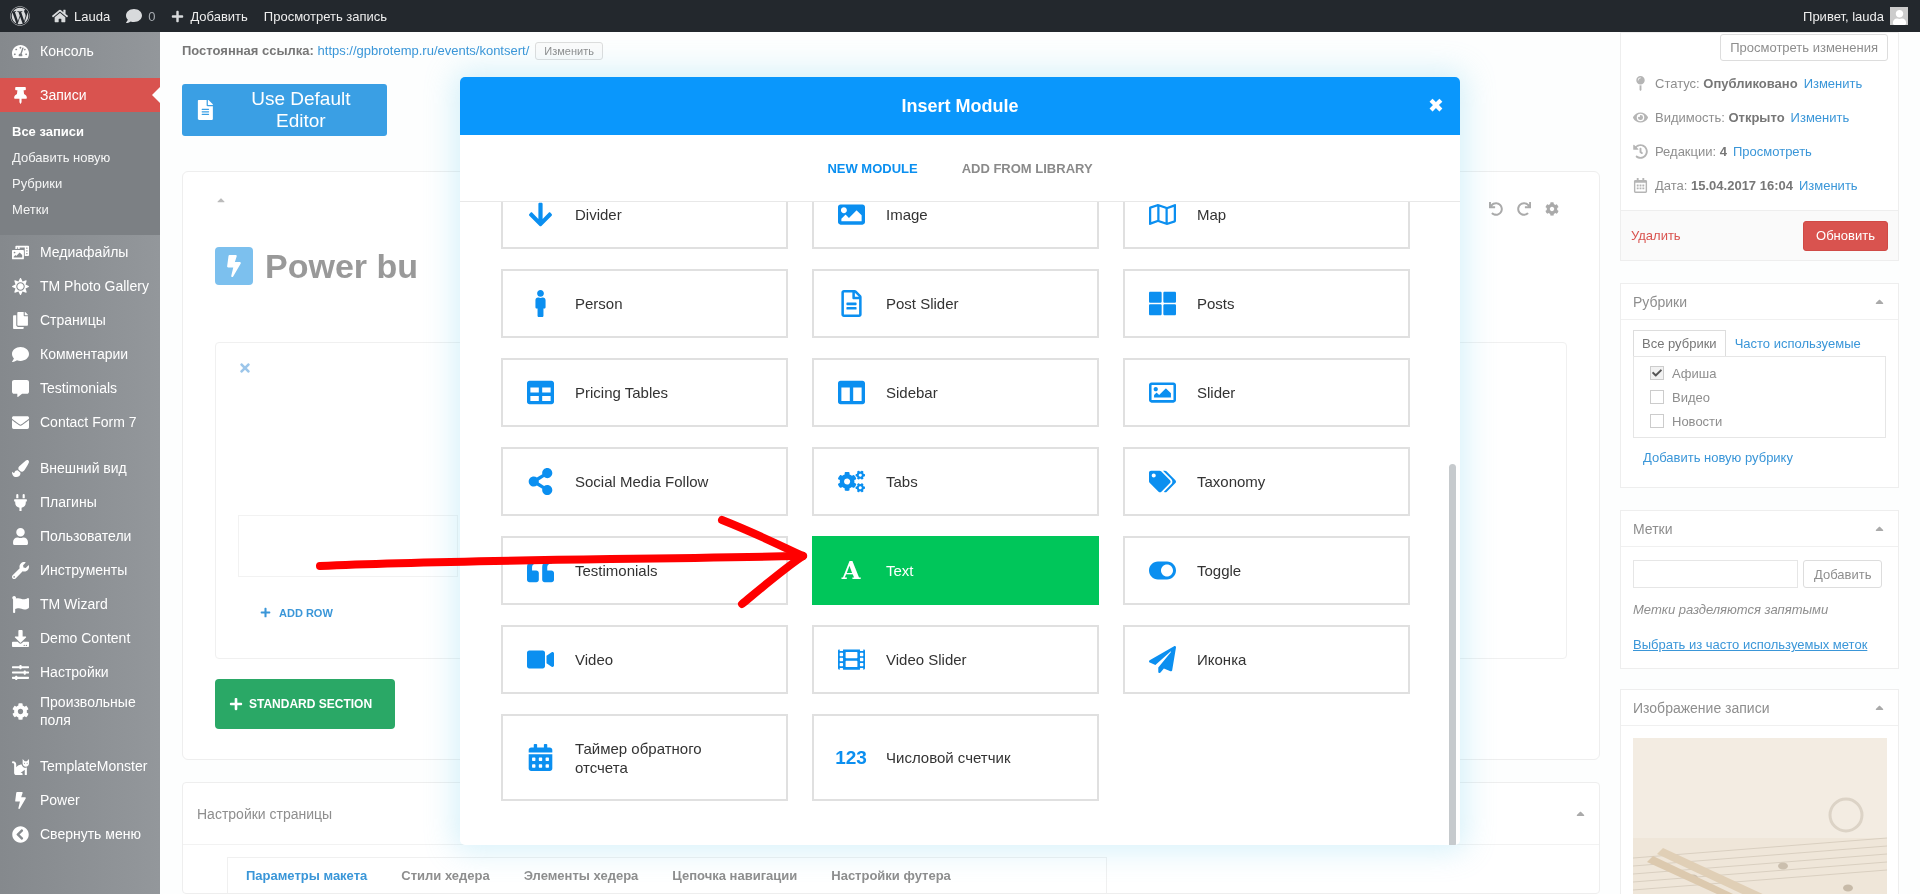  Describe the element at coordinates (80, 800) in the screenshot. I see `sidebar-item: Power` at that location.